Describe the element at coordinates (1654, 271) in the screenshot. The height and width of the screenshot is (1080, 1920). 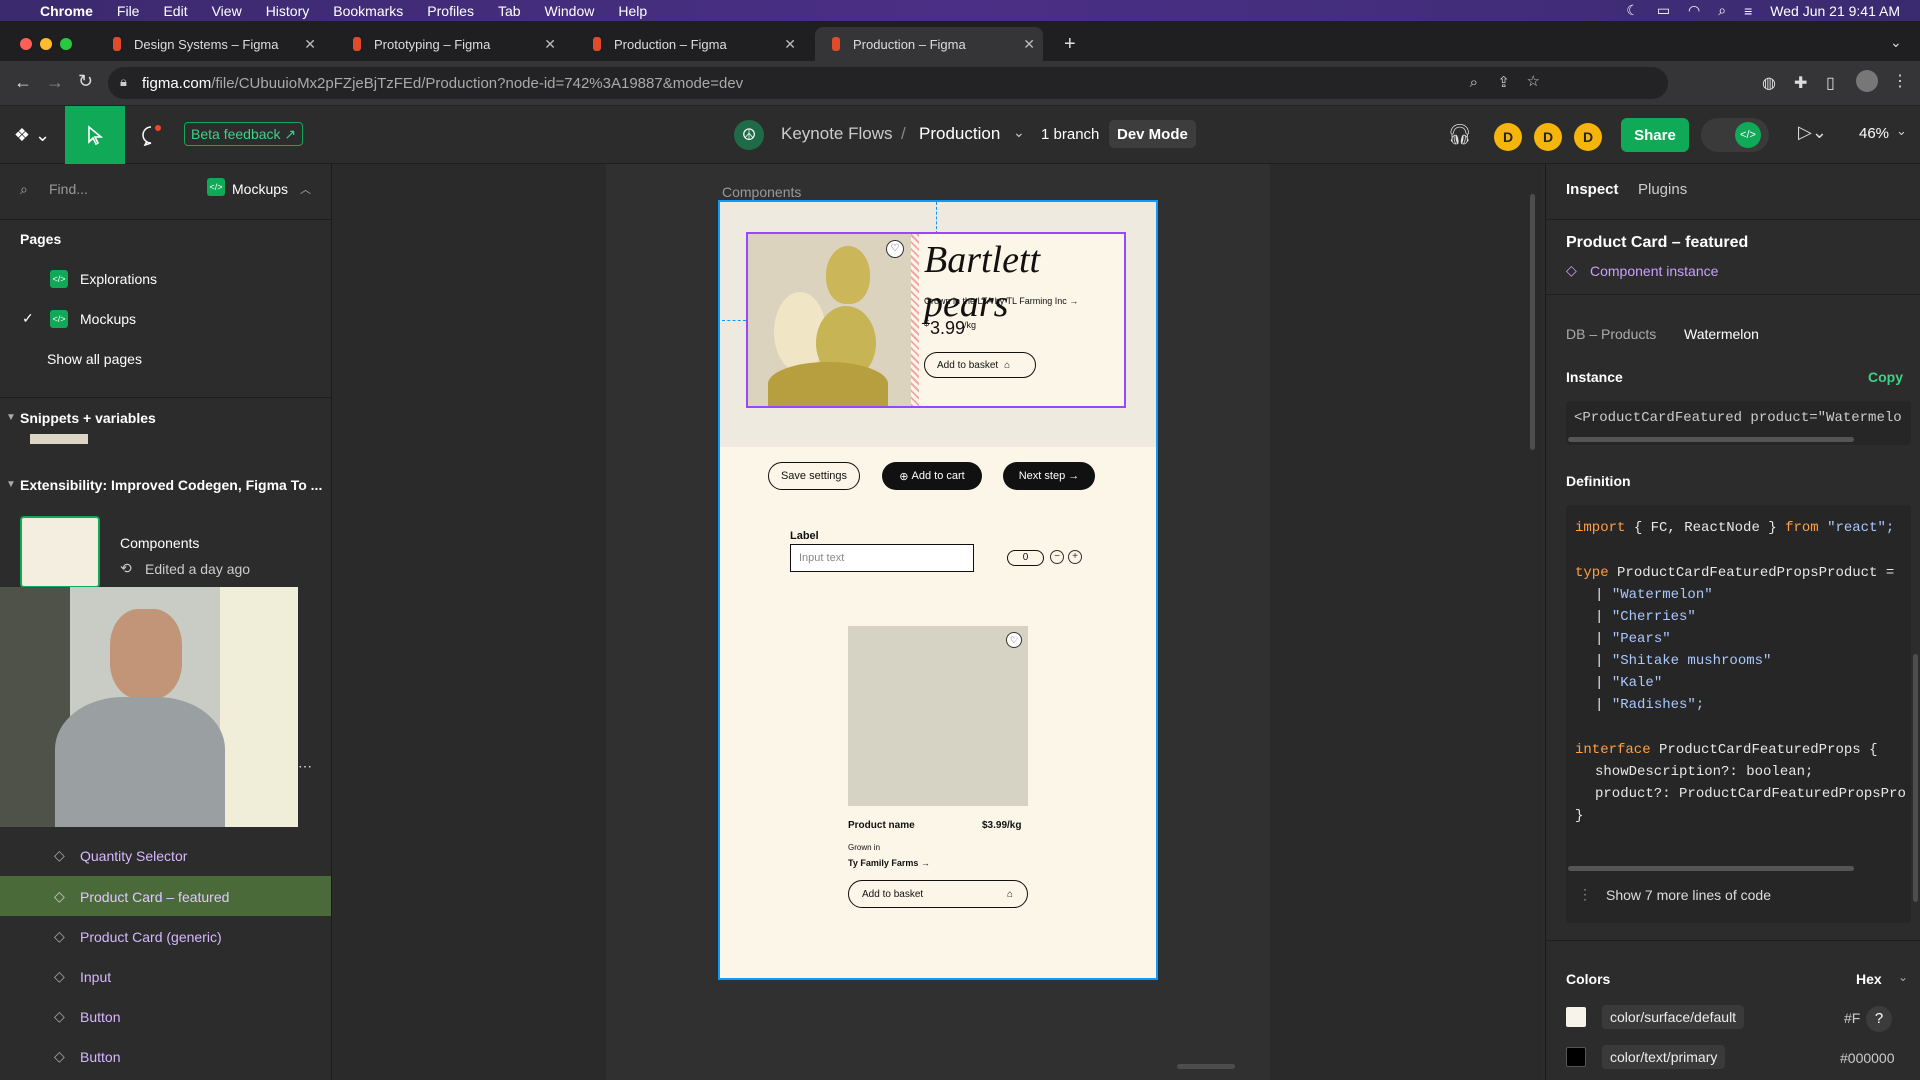
I see `component-instance-link: Component instance` at that location.